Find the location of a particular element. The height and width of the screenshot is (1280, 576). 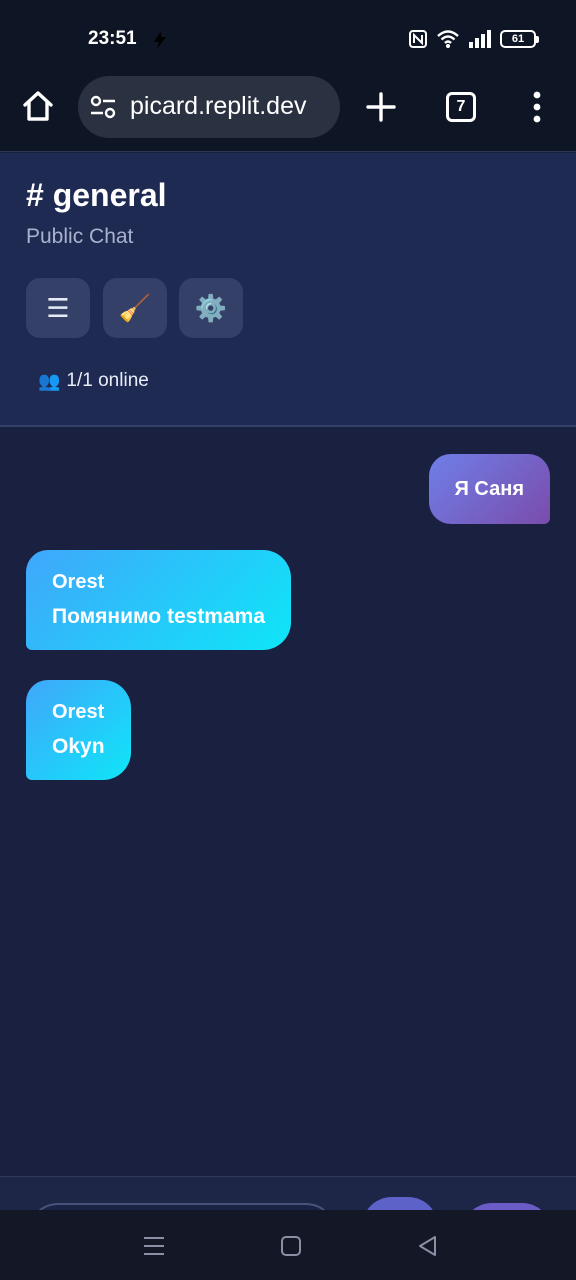

url-text: picard.replit.dev is located at coordinates (230, 106).